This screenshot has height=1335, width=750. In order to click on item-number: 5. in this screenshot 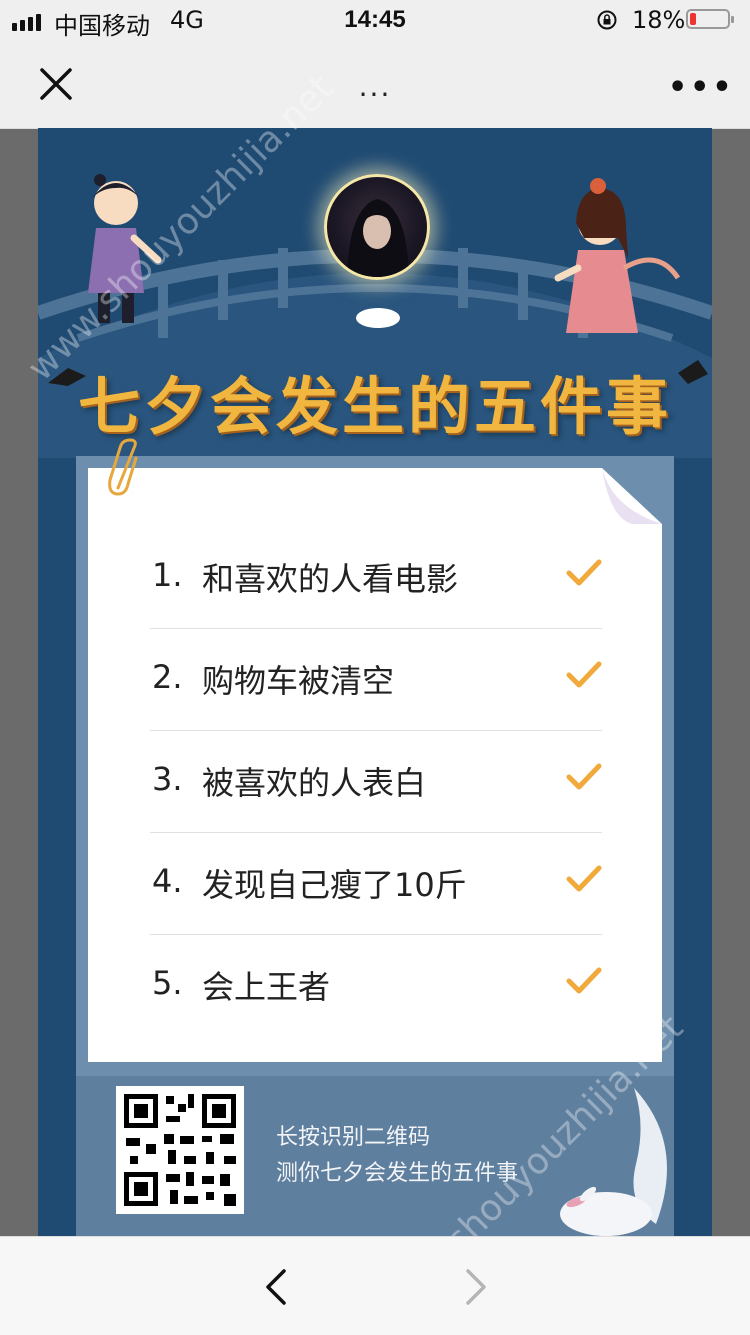, I will do `click(167, 983)`.